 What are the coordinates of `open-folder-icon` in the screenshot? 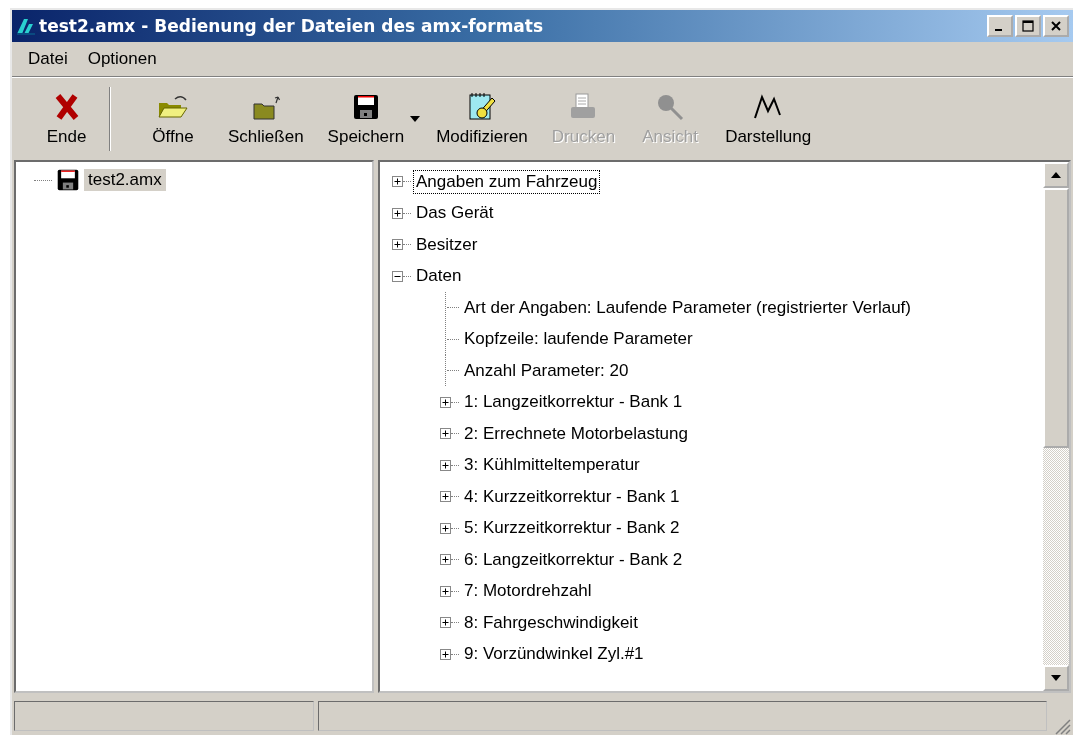 It's located at (173, 107).